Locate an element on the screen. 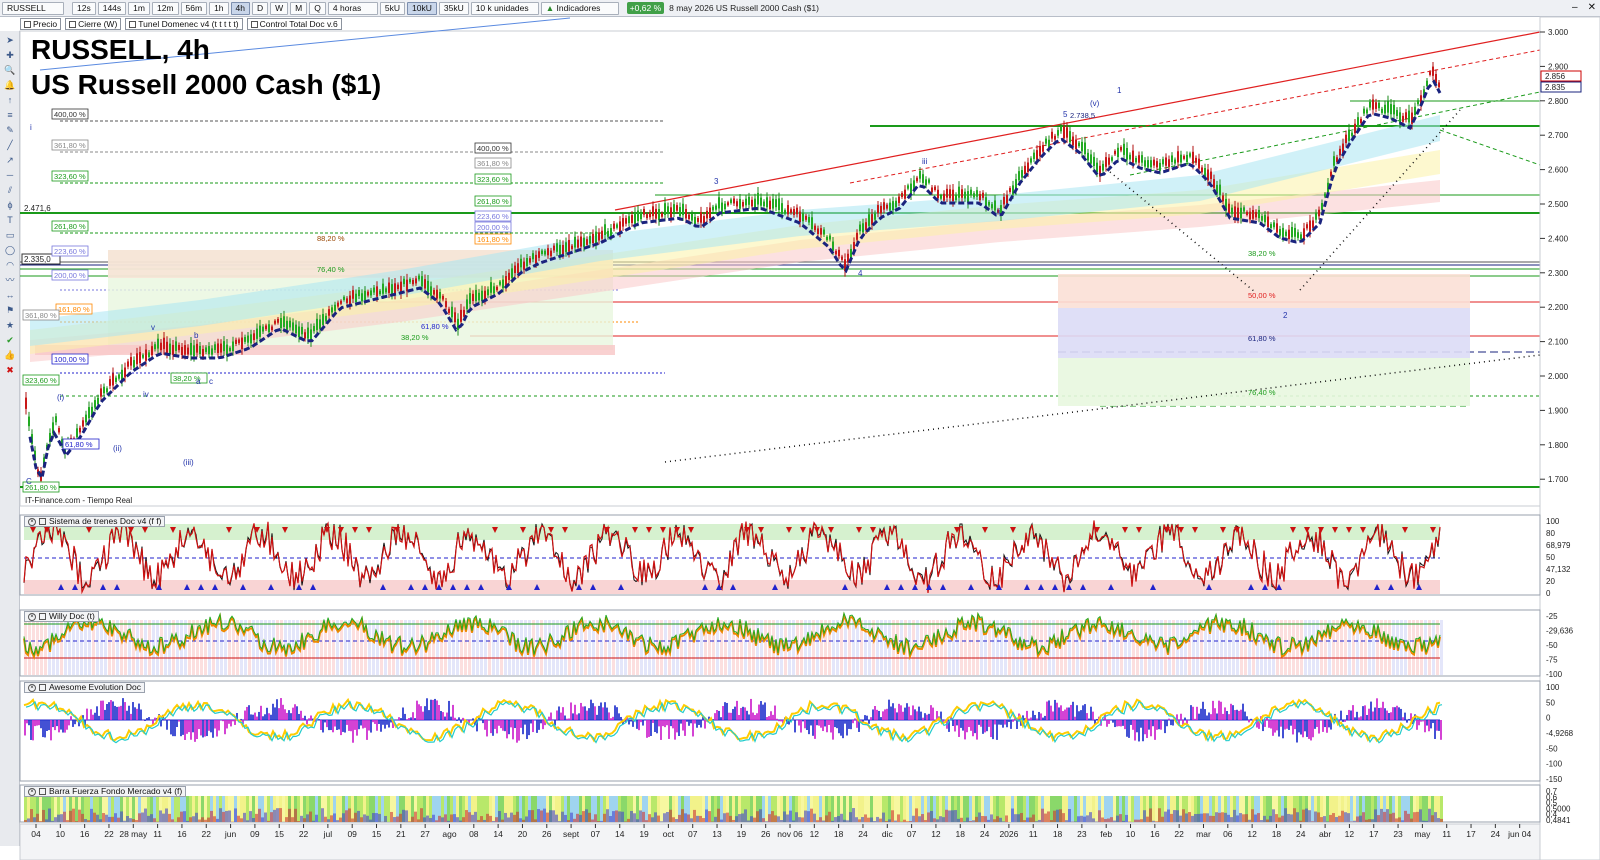 The image size is (1600, 860). pane-title-fuerza: × Barra Fuerza Fondo Mercado v4 (f) is located at coordinates (105, 791).